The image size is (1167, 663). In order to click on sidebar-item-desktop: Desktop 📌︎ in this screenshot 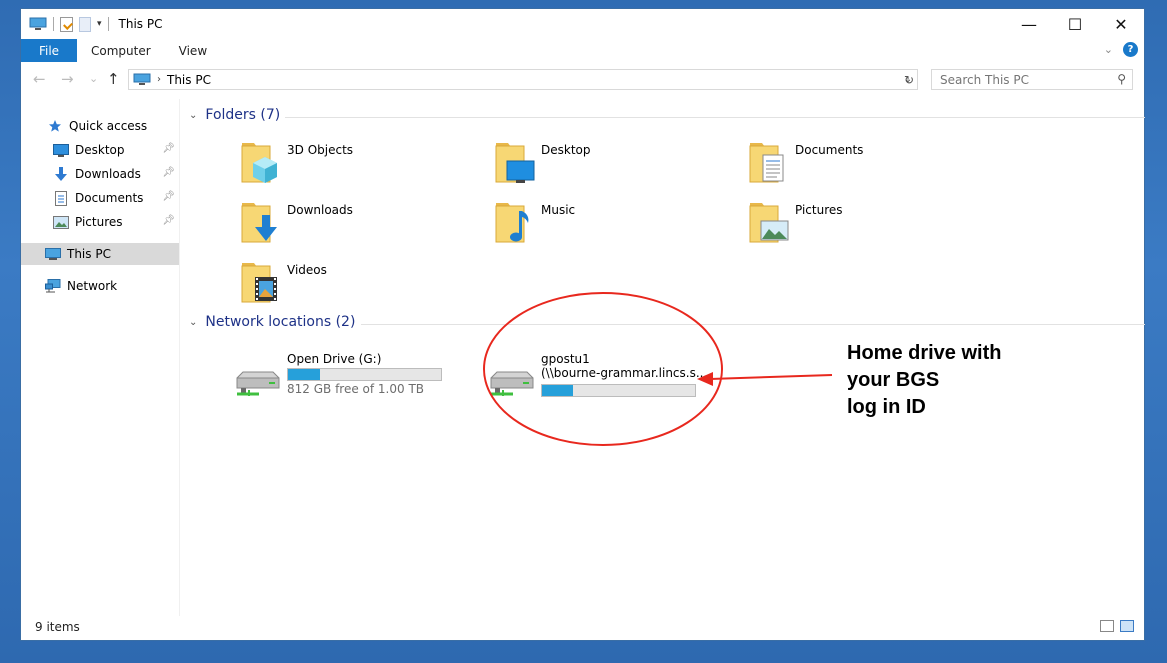, I will do `click(100, 150)`.